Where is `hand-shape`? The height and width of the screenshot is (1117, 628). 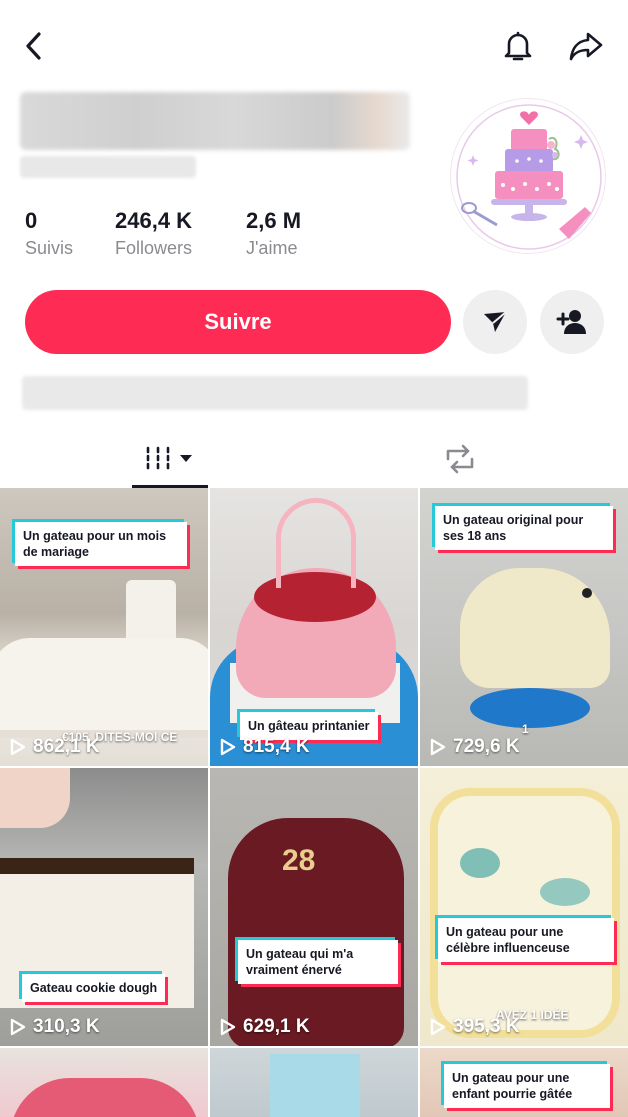 hand-shape is located at coordinates (35, 798).